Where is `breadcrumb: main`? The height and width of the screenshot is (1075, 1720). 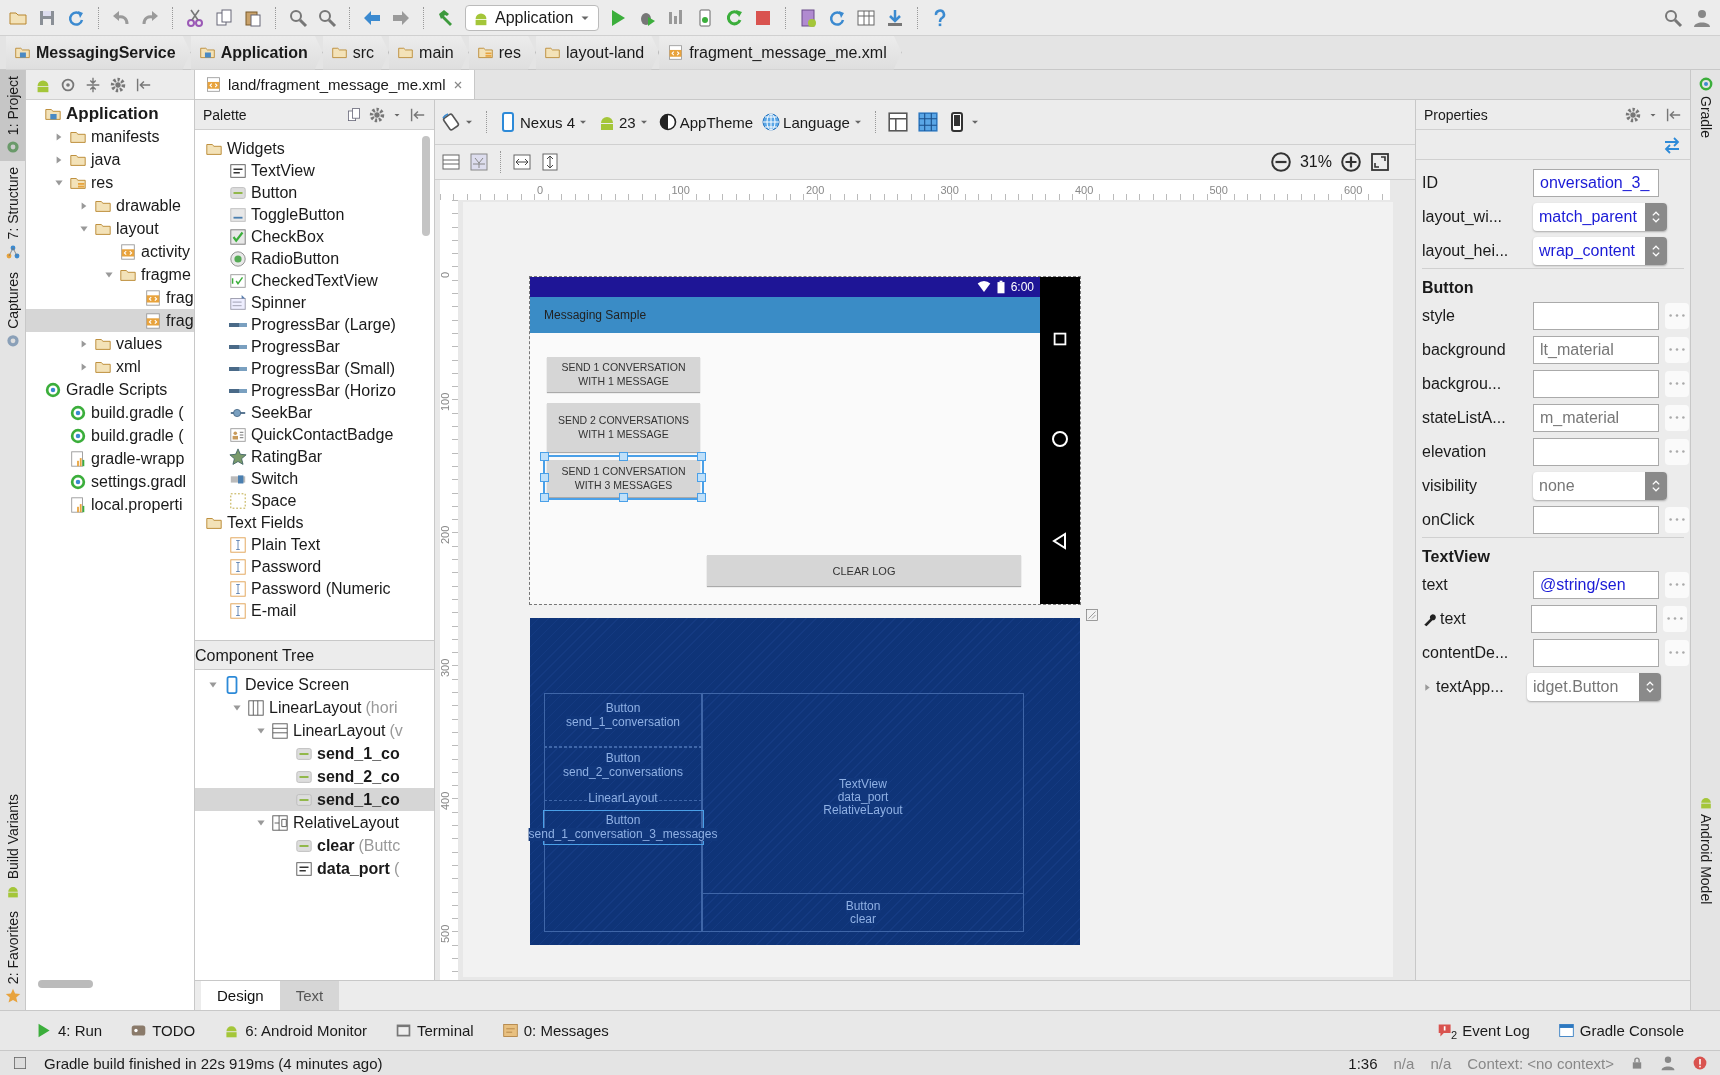
breadcrumb: main is located at coordinates (429, 52).